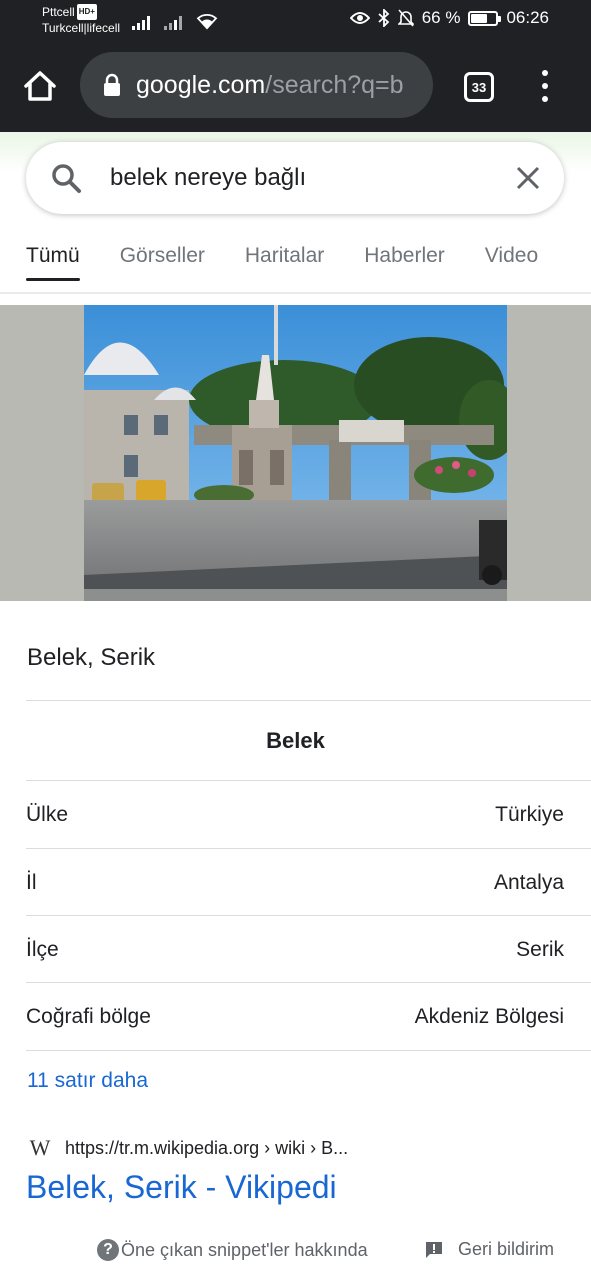 The width and height of the screenshot is (591, 1280). What do you see at coordinates (404, 266) in the screenshot?
I see `tab-news: Haberler` at bounding box center [404, 266].